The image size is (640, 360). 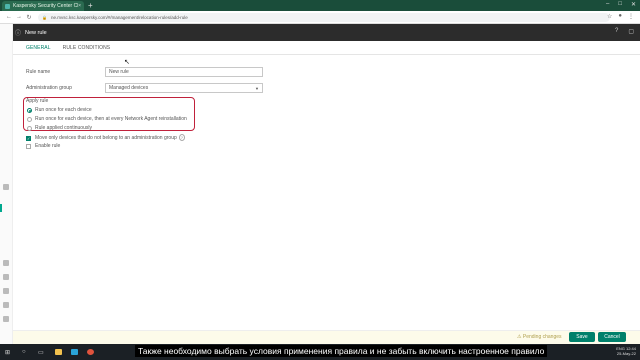 What do you see at coordinates (612, 337) in the screenshot?
I see `cancel-button: Cancel` at bounding box center [612, 337].